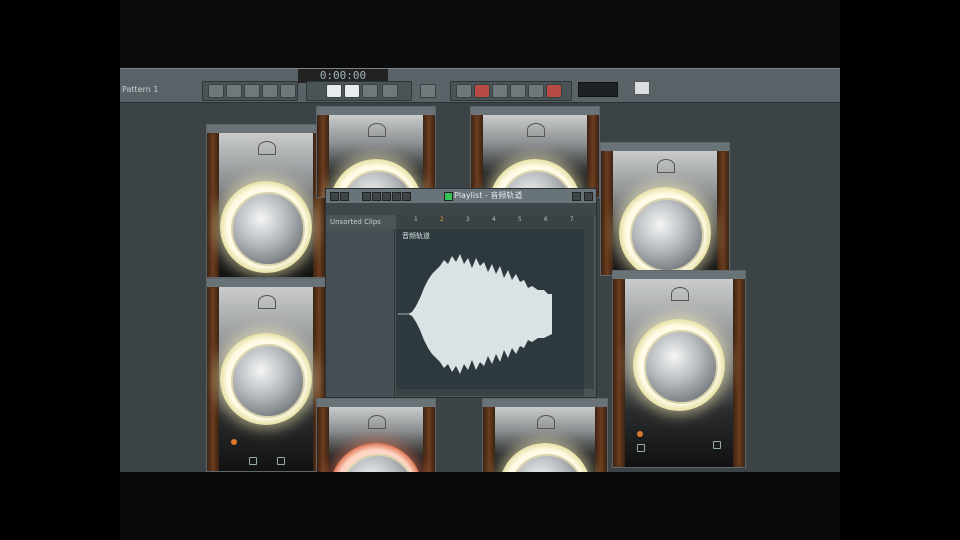 This screenshot has width=960, height=540. Describe the element at coordinates (589, 302) in the screenshot. I see `vertical-scrollbar` at that location.